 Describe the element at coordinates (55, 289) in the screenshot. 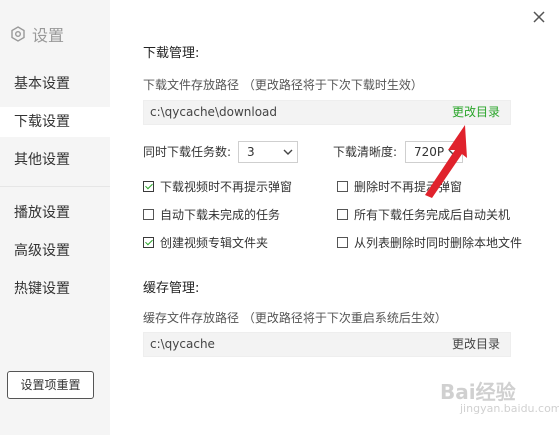

I see `sidebar-item-hotkeys: 热键设置` at that location.